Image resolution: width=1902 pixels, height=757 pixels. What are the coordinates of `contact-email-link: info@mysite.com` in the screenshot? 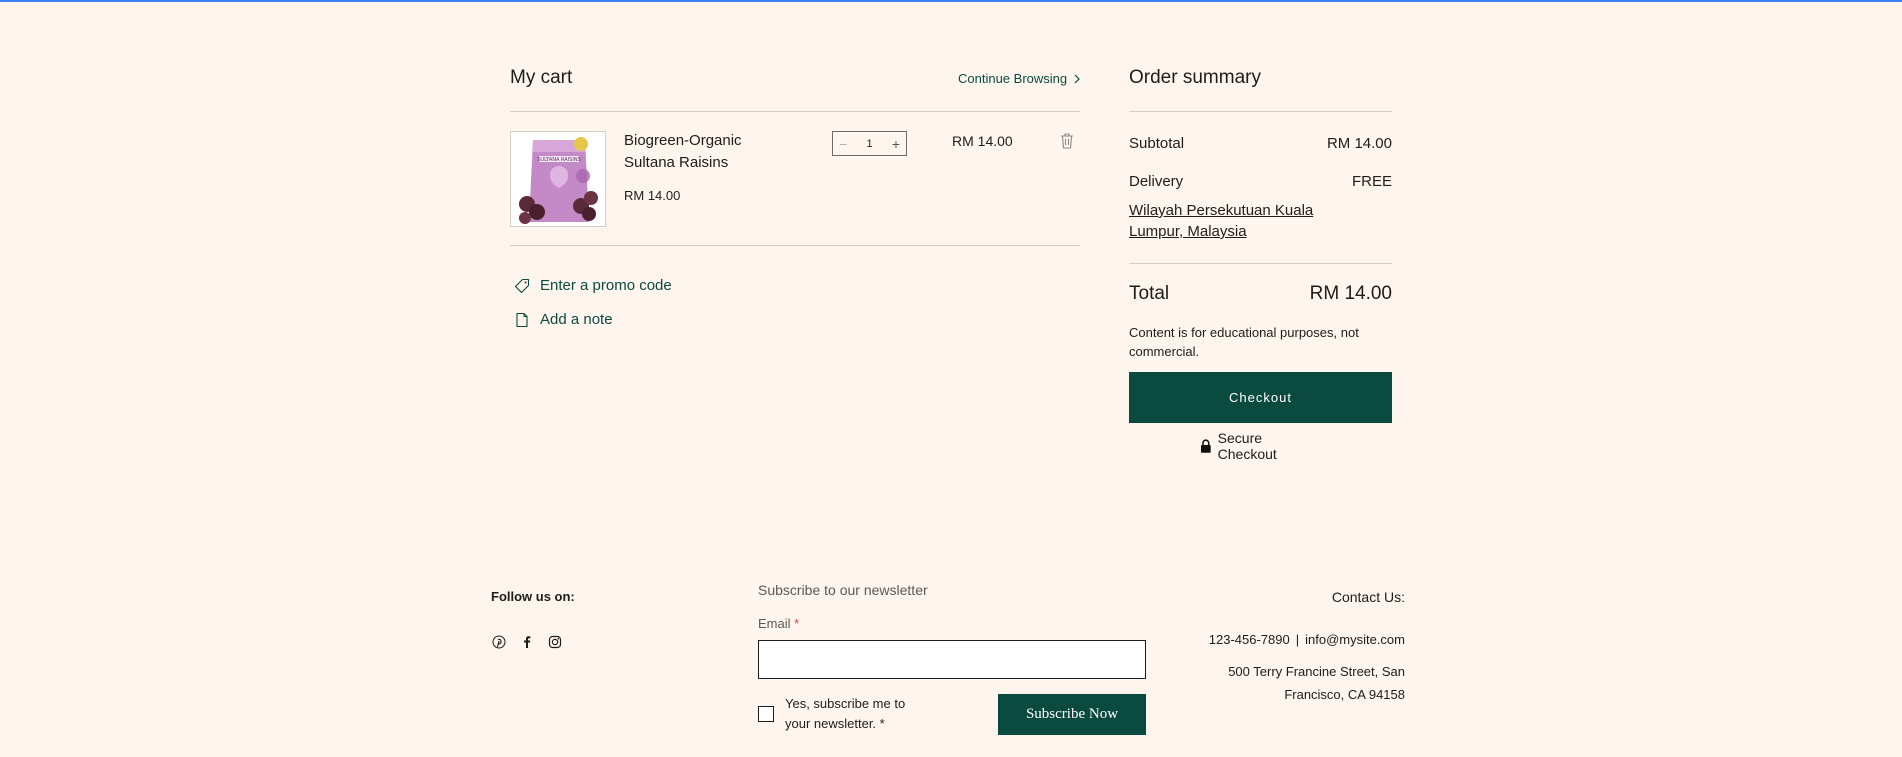 It's located at (1355, 639).